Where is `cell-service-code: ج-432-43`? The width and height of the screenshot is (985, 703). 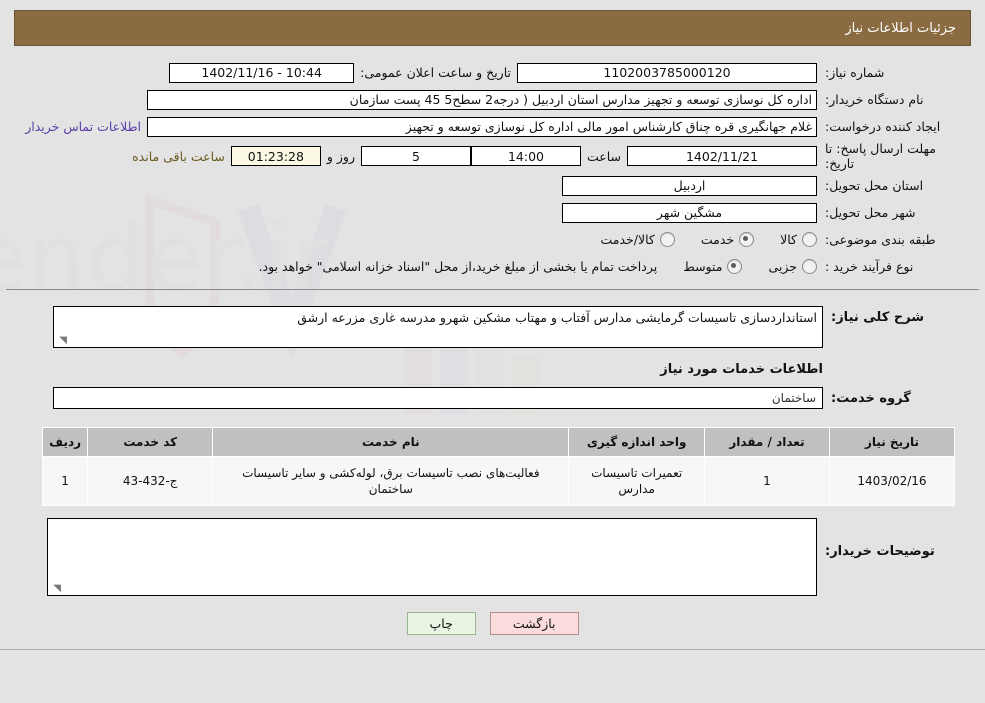
cell-service-code: ج-432-43 is located at coordinates (150, 481).